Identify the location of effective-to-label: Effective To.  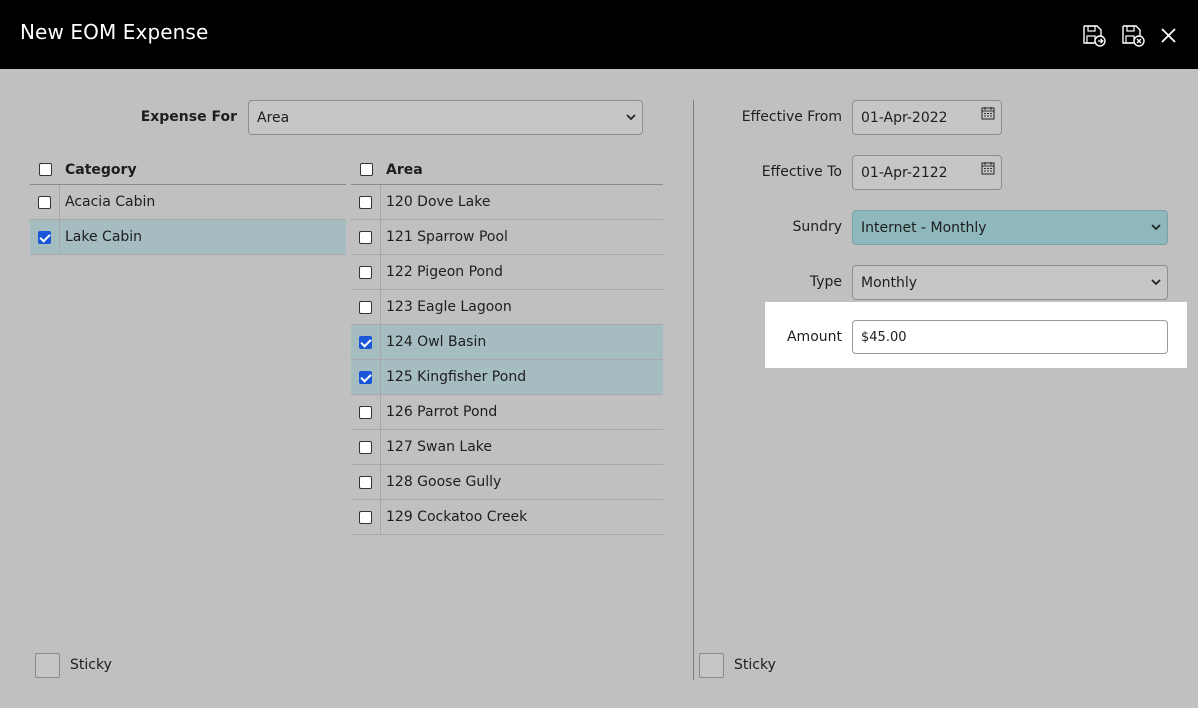
(801, 172).